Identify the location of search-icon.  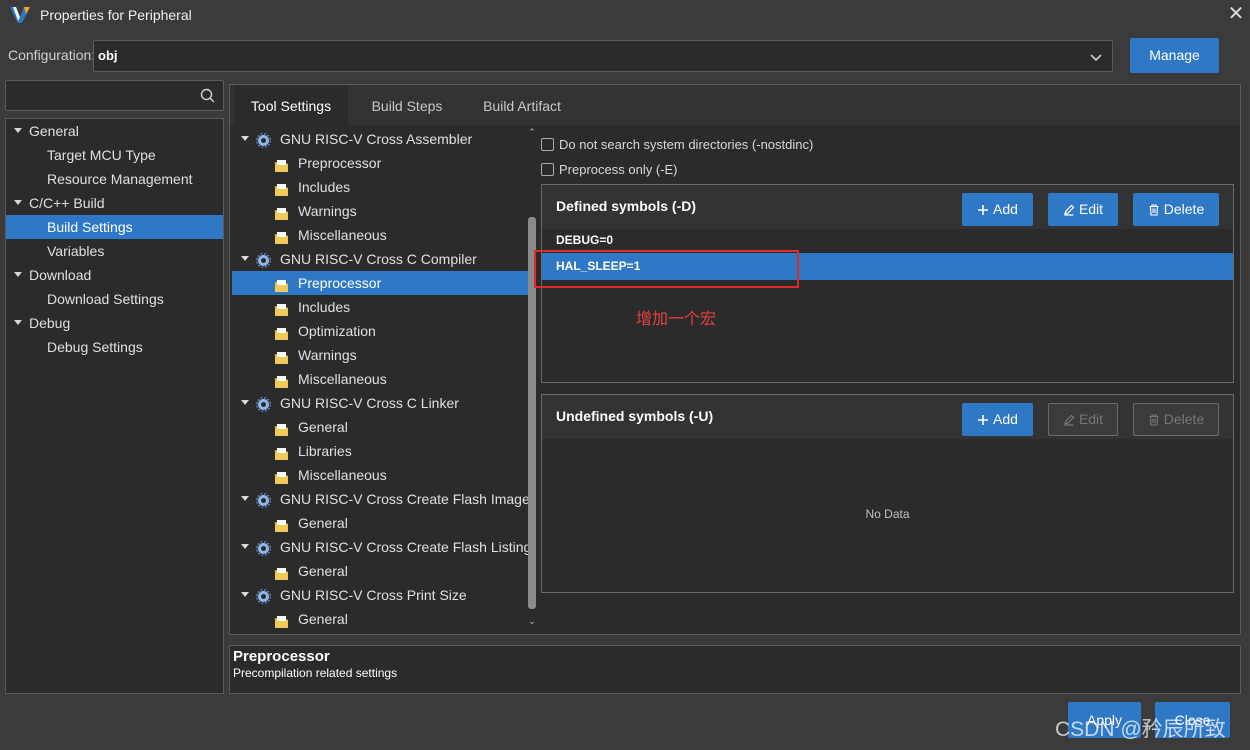
(207, 95).